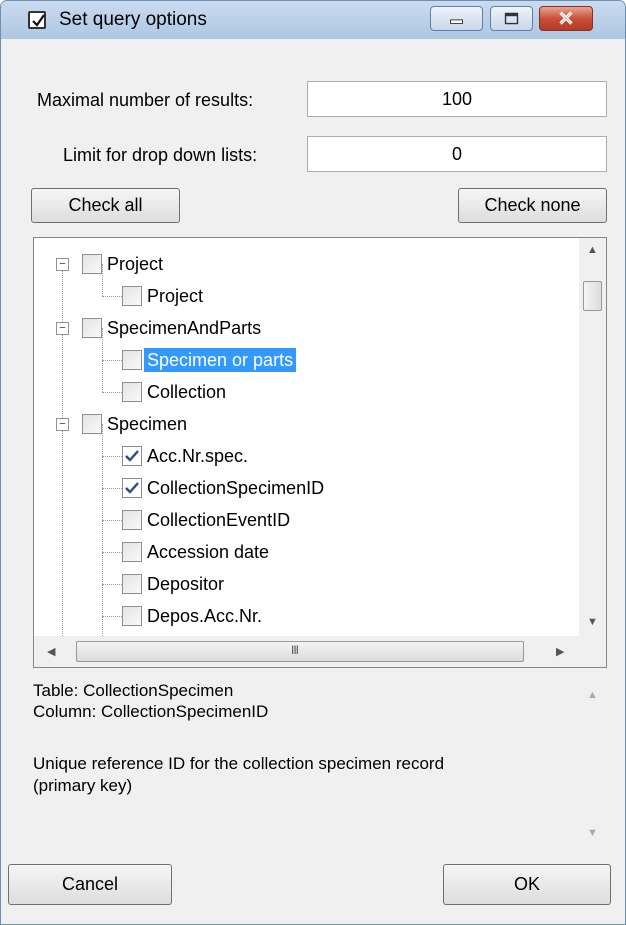  What do you see at coordinates (304, 521) in the screenshot?
I see `tree-item-collection-event-id: CollectionEventID` at bounding box center [304, 521].